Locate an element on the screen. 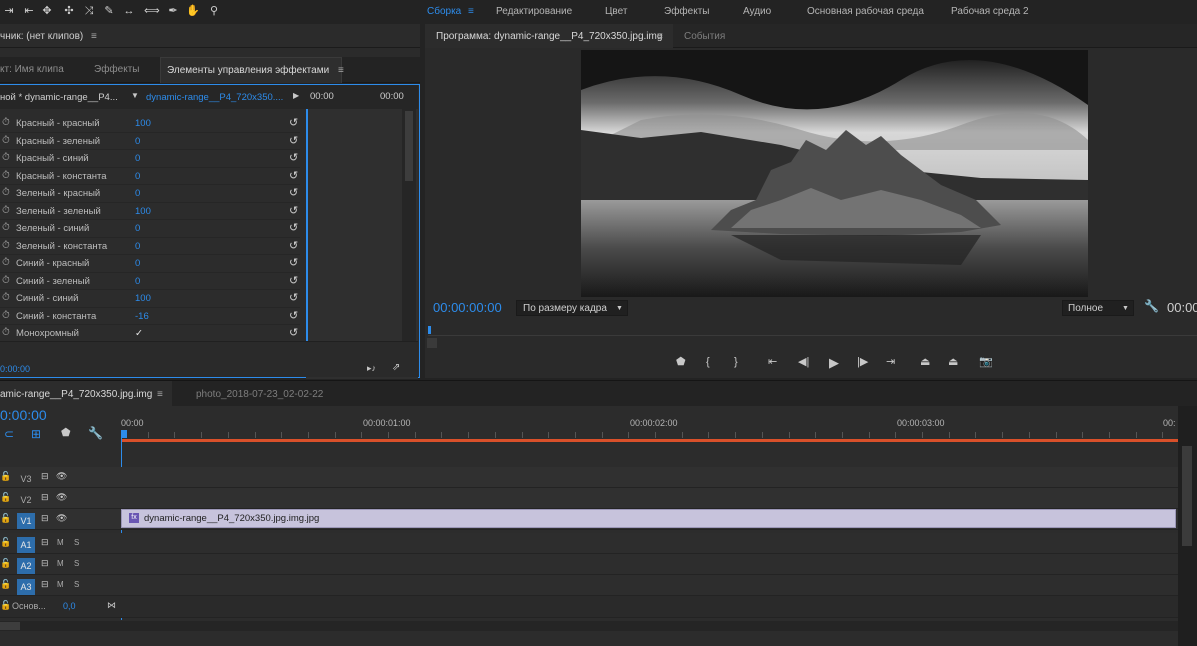  snap-icon: ⊂ is located at coordinates (9, 434).